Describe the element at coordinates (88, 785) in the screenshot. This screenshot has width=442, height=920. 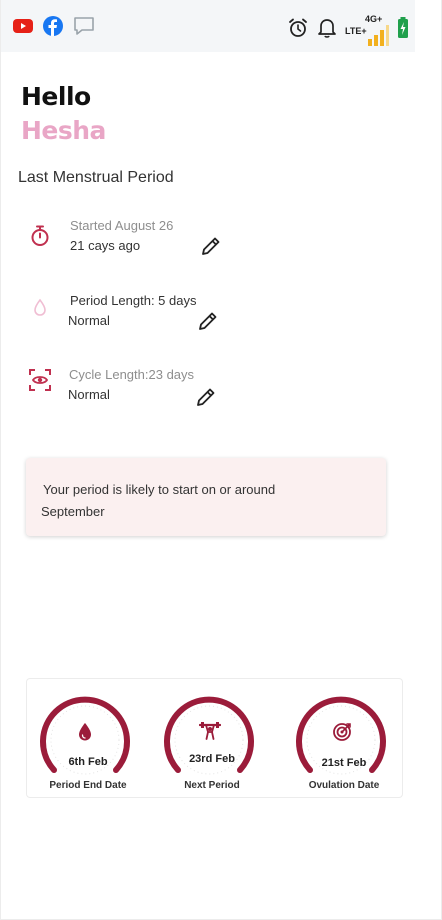
I see `period-end-date-label: Period End Date` at that location.